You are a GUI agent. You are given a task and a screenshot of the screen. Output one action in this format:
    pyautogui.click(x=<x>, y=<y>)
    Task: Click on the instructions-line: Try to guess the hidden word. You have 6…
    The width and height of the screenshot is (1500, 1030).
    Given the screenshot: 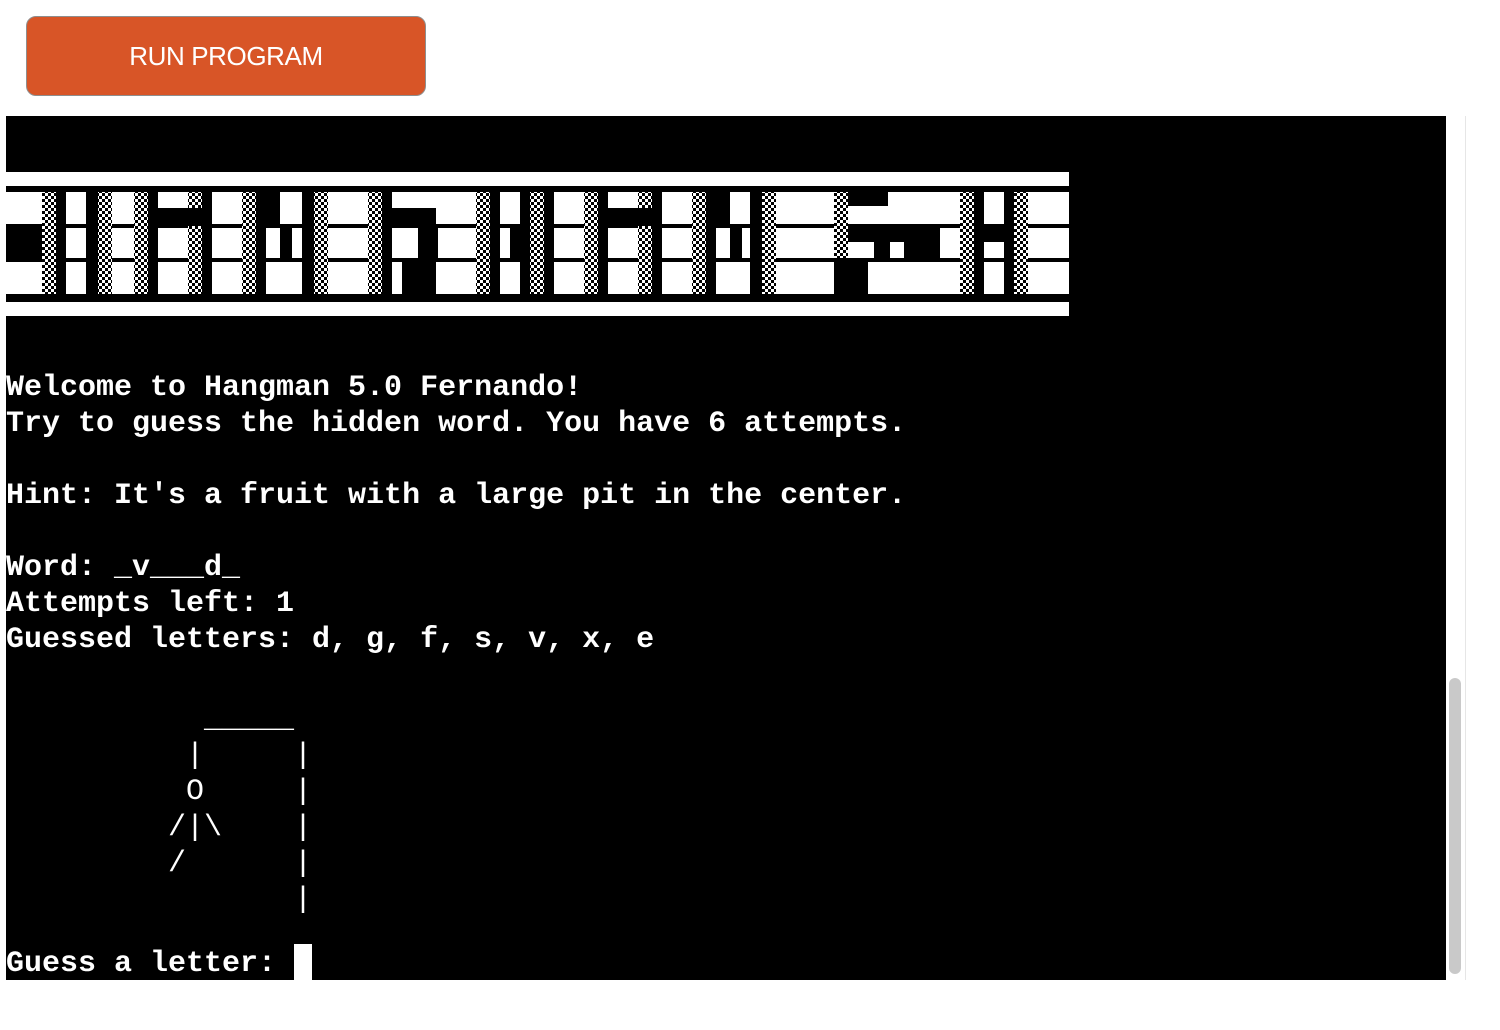 What is the action you would take?
    pyautogui.click(x=456, y=424)
    